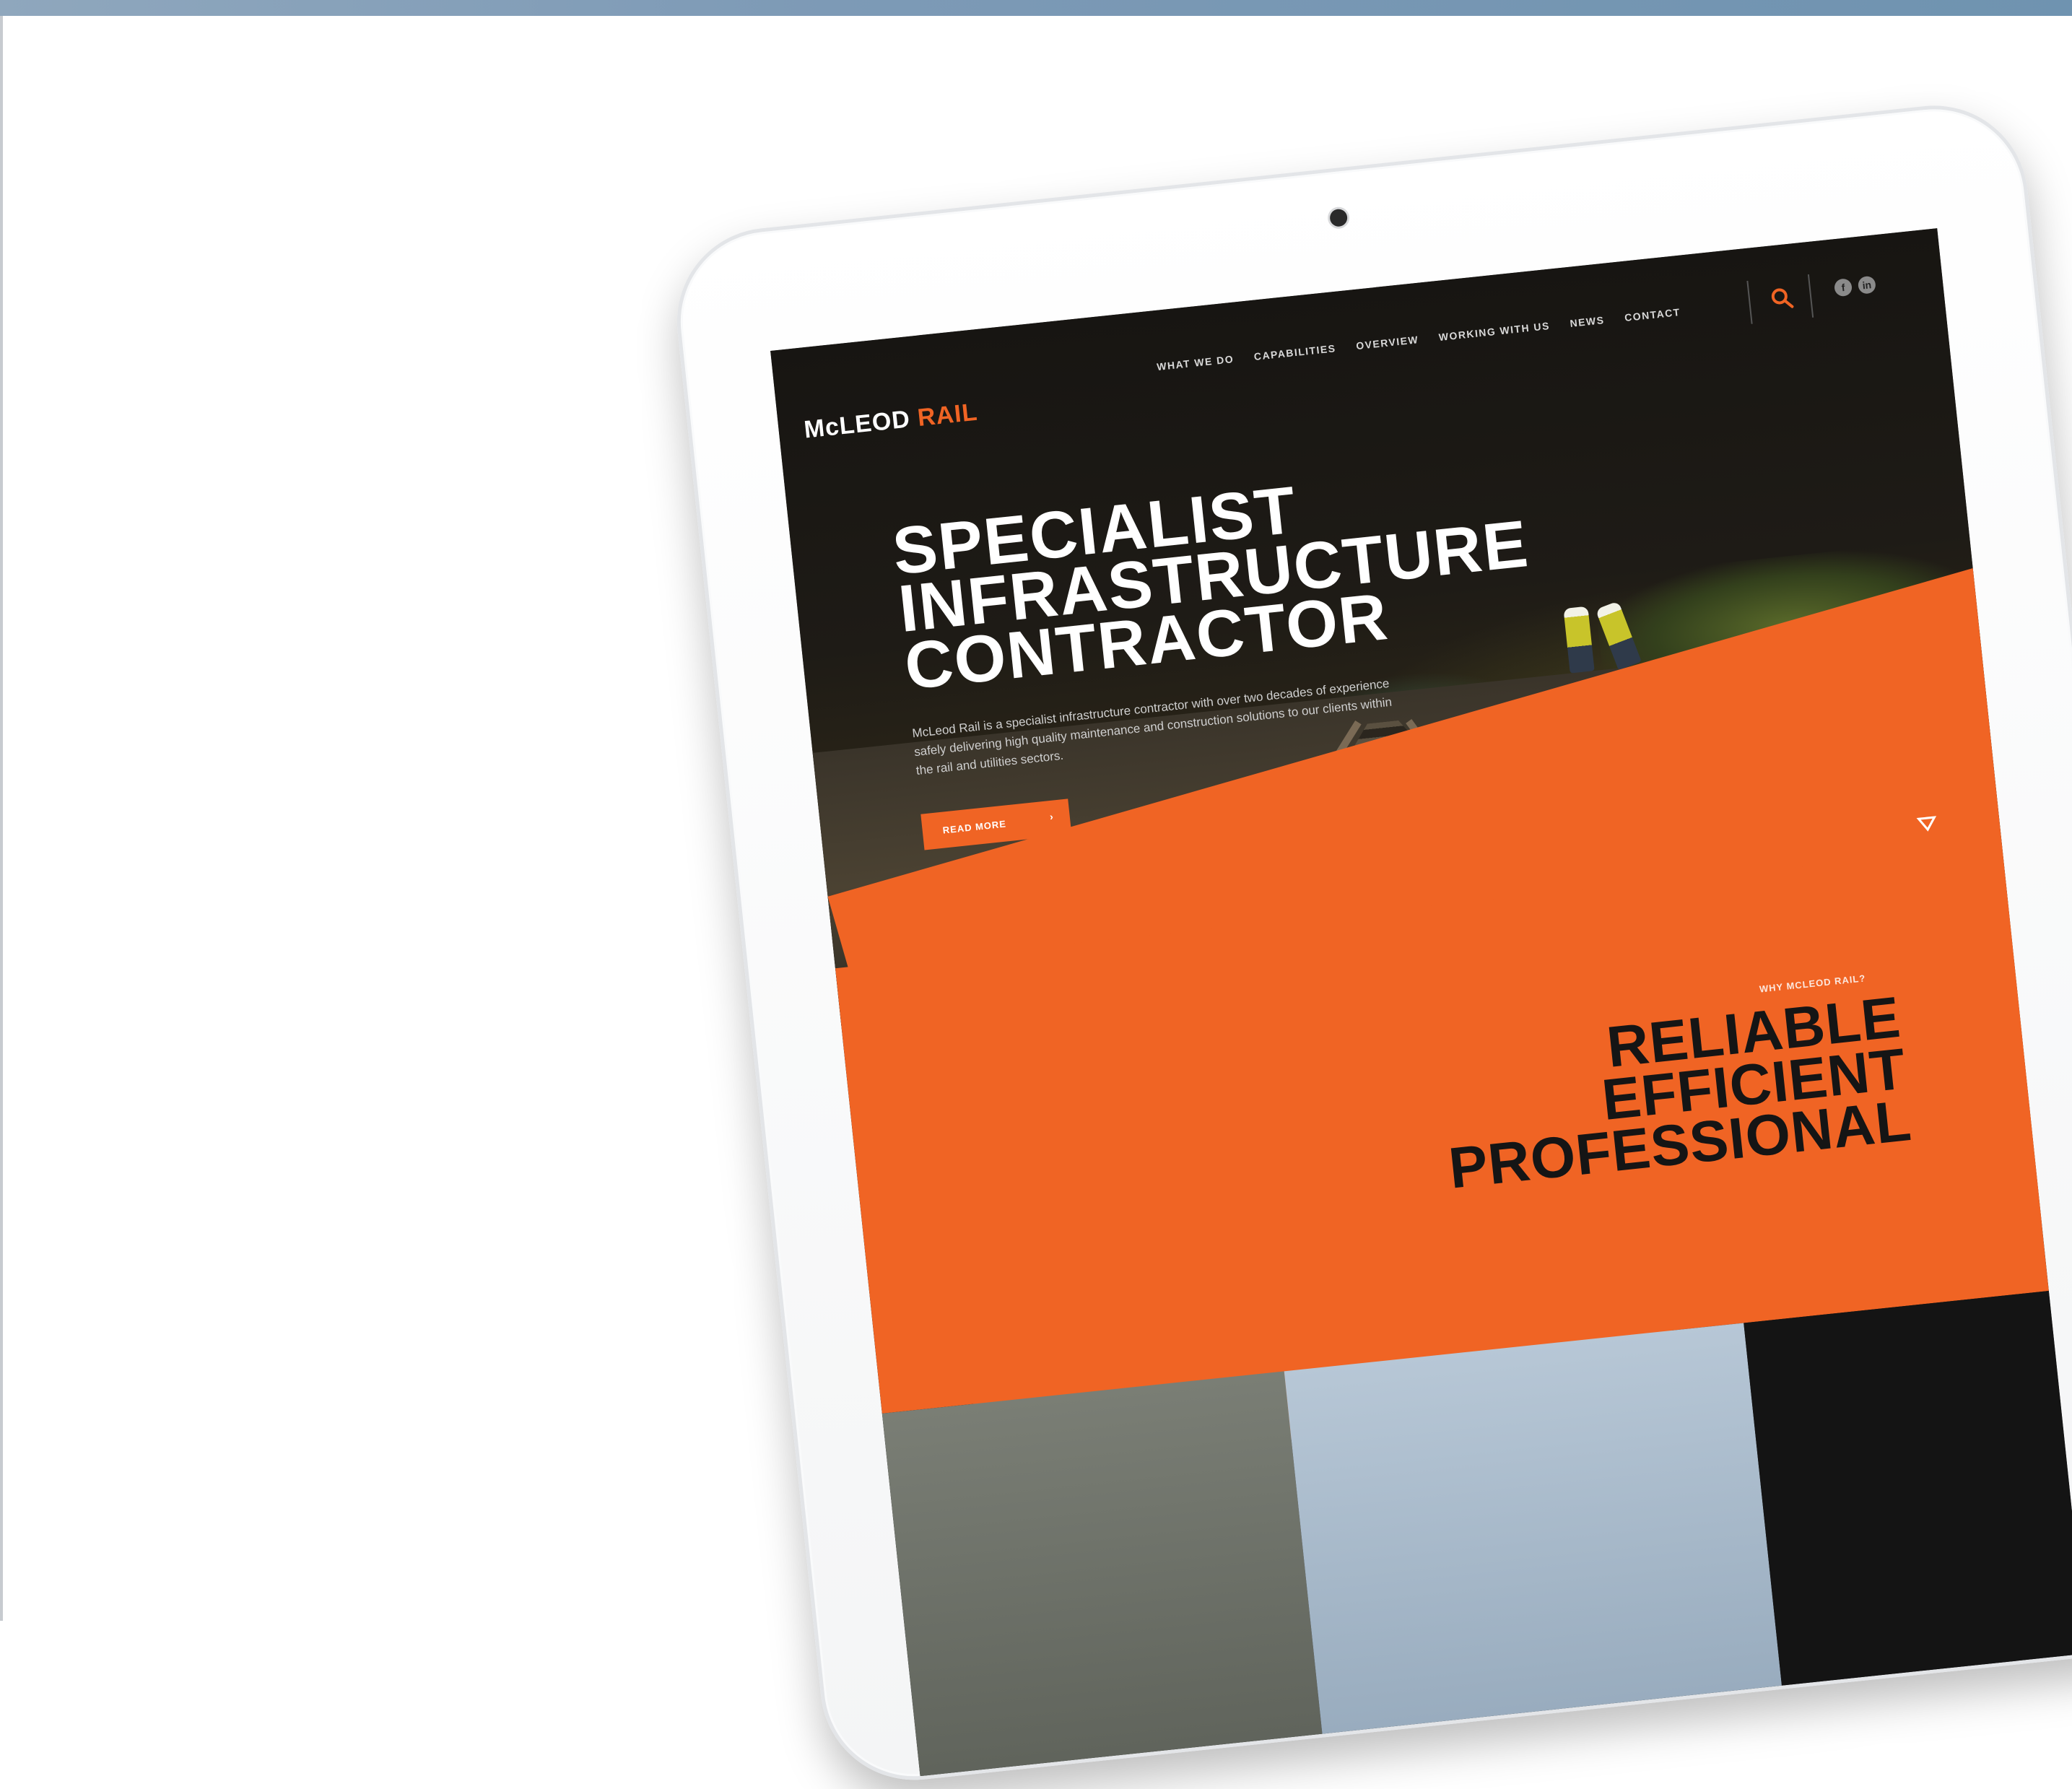 The height and width of the screenshot is (1789, 2072). I want to click on nav-item-overview: OVERVIEW, so click(1387, 343).